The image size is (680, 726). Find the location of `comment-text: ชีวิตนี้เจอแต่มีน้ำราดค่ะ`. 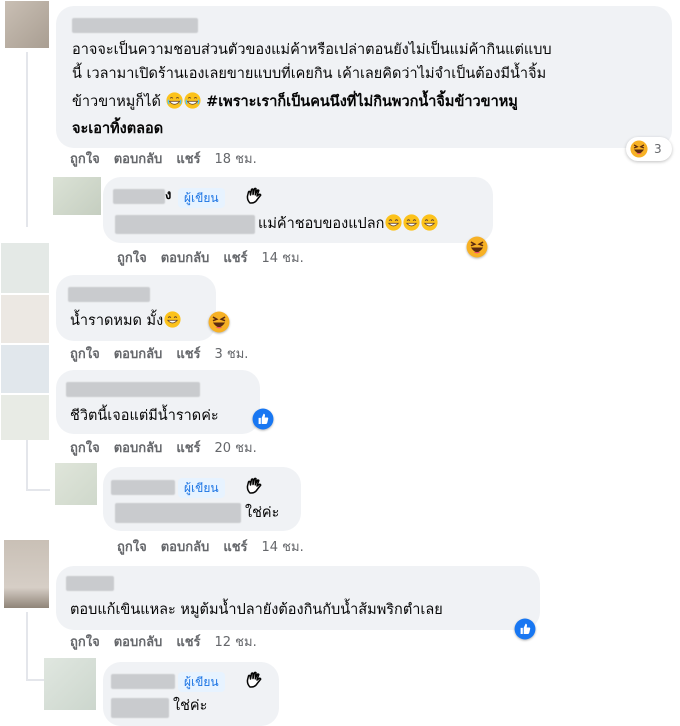

comment-text: ชีวิตนี้เจอแต่มีน้ำราดค่ะ is located at coordinates (144, 416).